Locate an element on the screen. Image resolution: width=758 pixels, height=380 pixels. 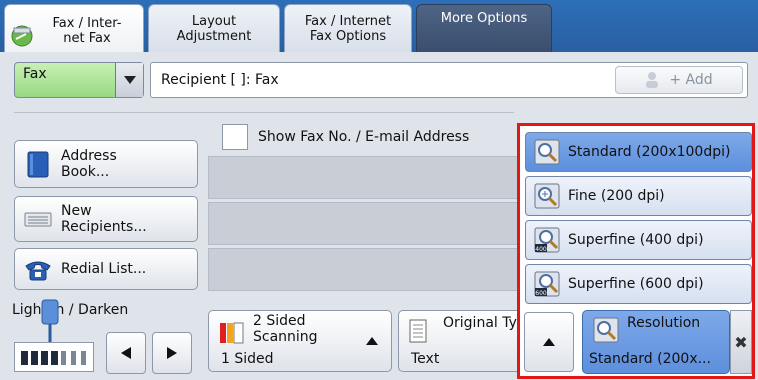
redial-phone-icon is located at coordinates (38, 271).